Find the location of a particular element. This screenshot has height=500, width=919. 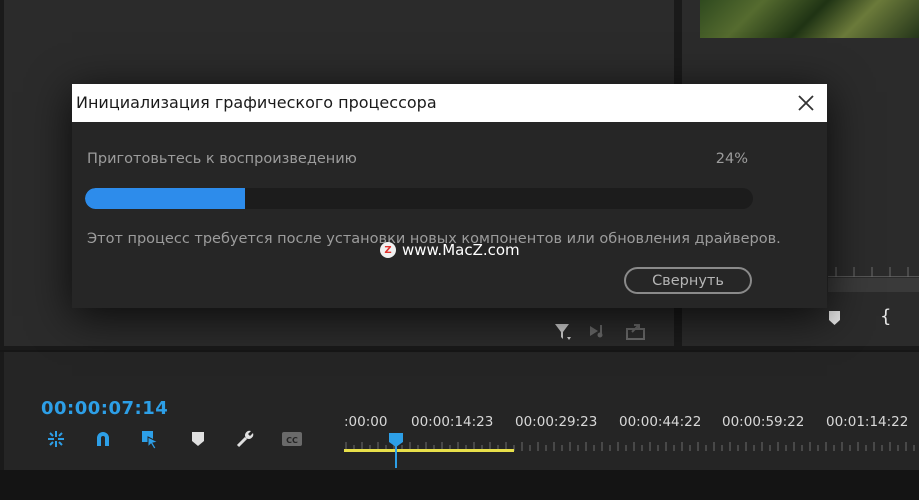

magnet-icon is located at coordinates (103, 439).